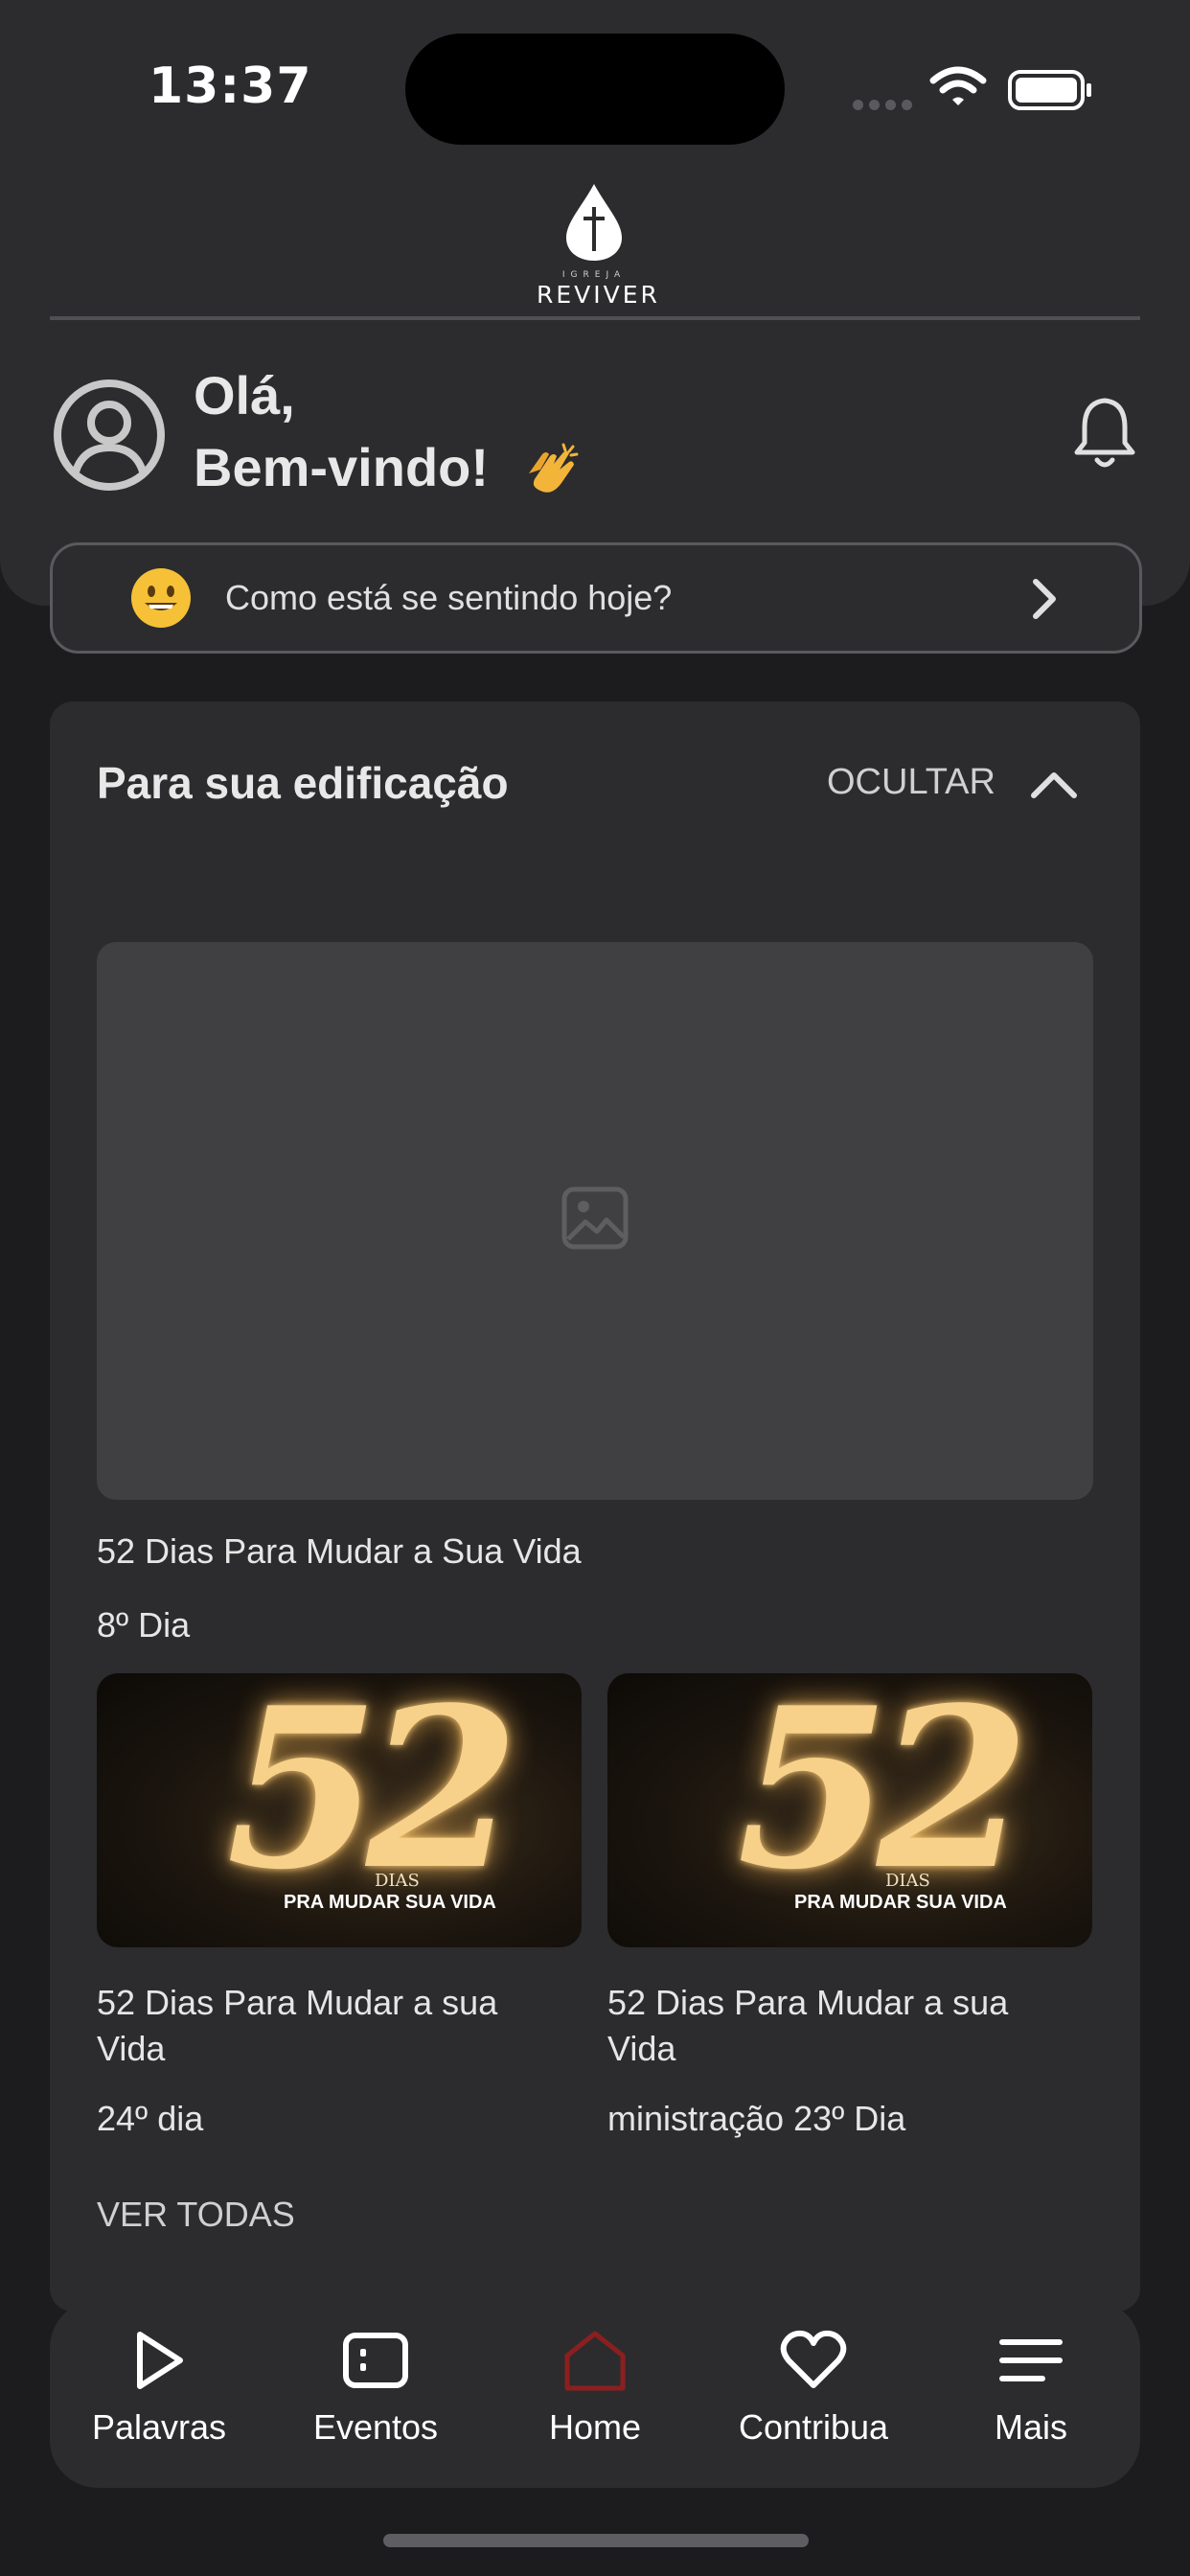 The height and width of the screenshot is (2576, 1190). What do you see at coordinates (1054, 786) in the screenshot?
I see `chevron-up-icon` at bounding box center [1054, 786].